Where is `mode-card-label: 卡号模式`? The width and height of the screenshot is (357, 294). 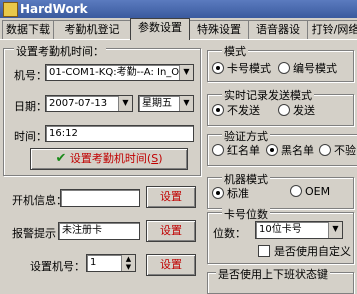 mode-card-label: 卡号模式 is located at coordinates (249, 68).